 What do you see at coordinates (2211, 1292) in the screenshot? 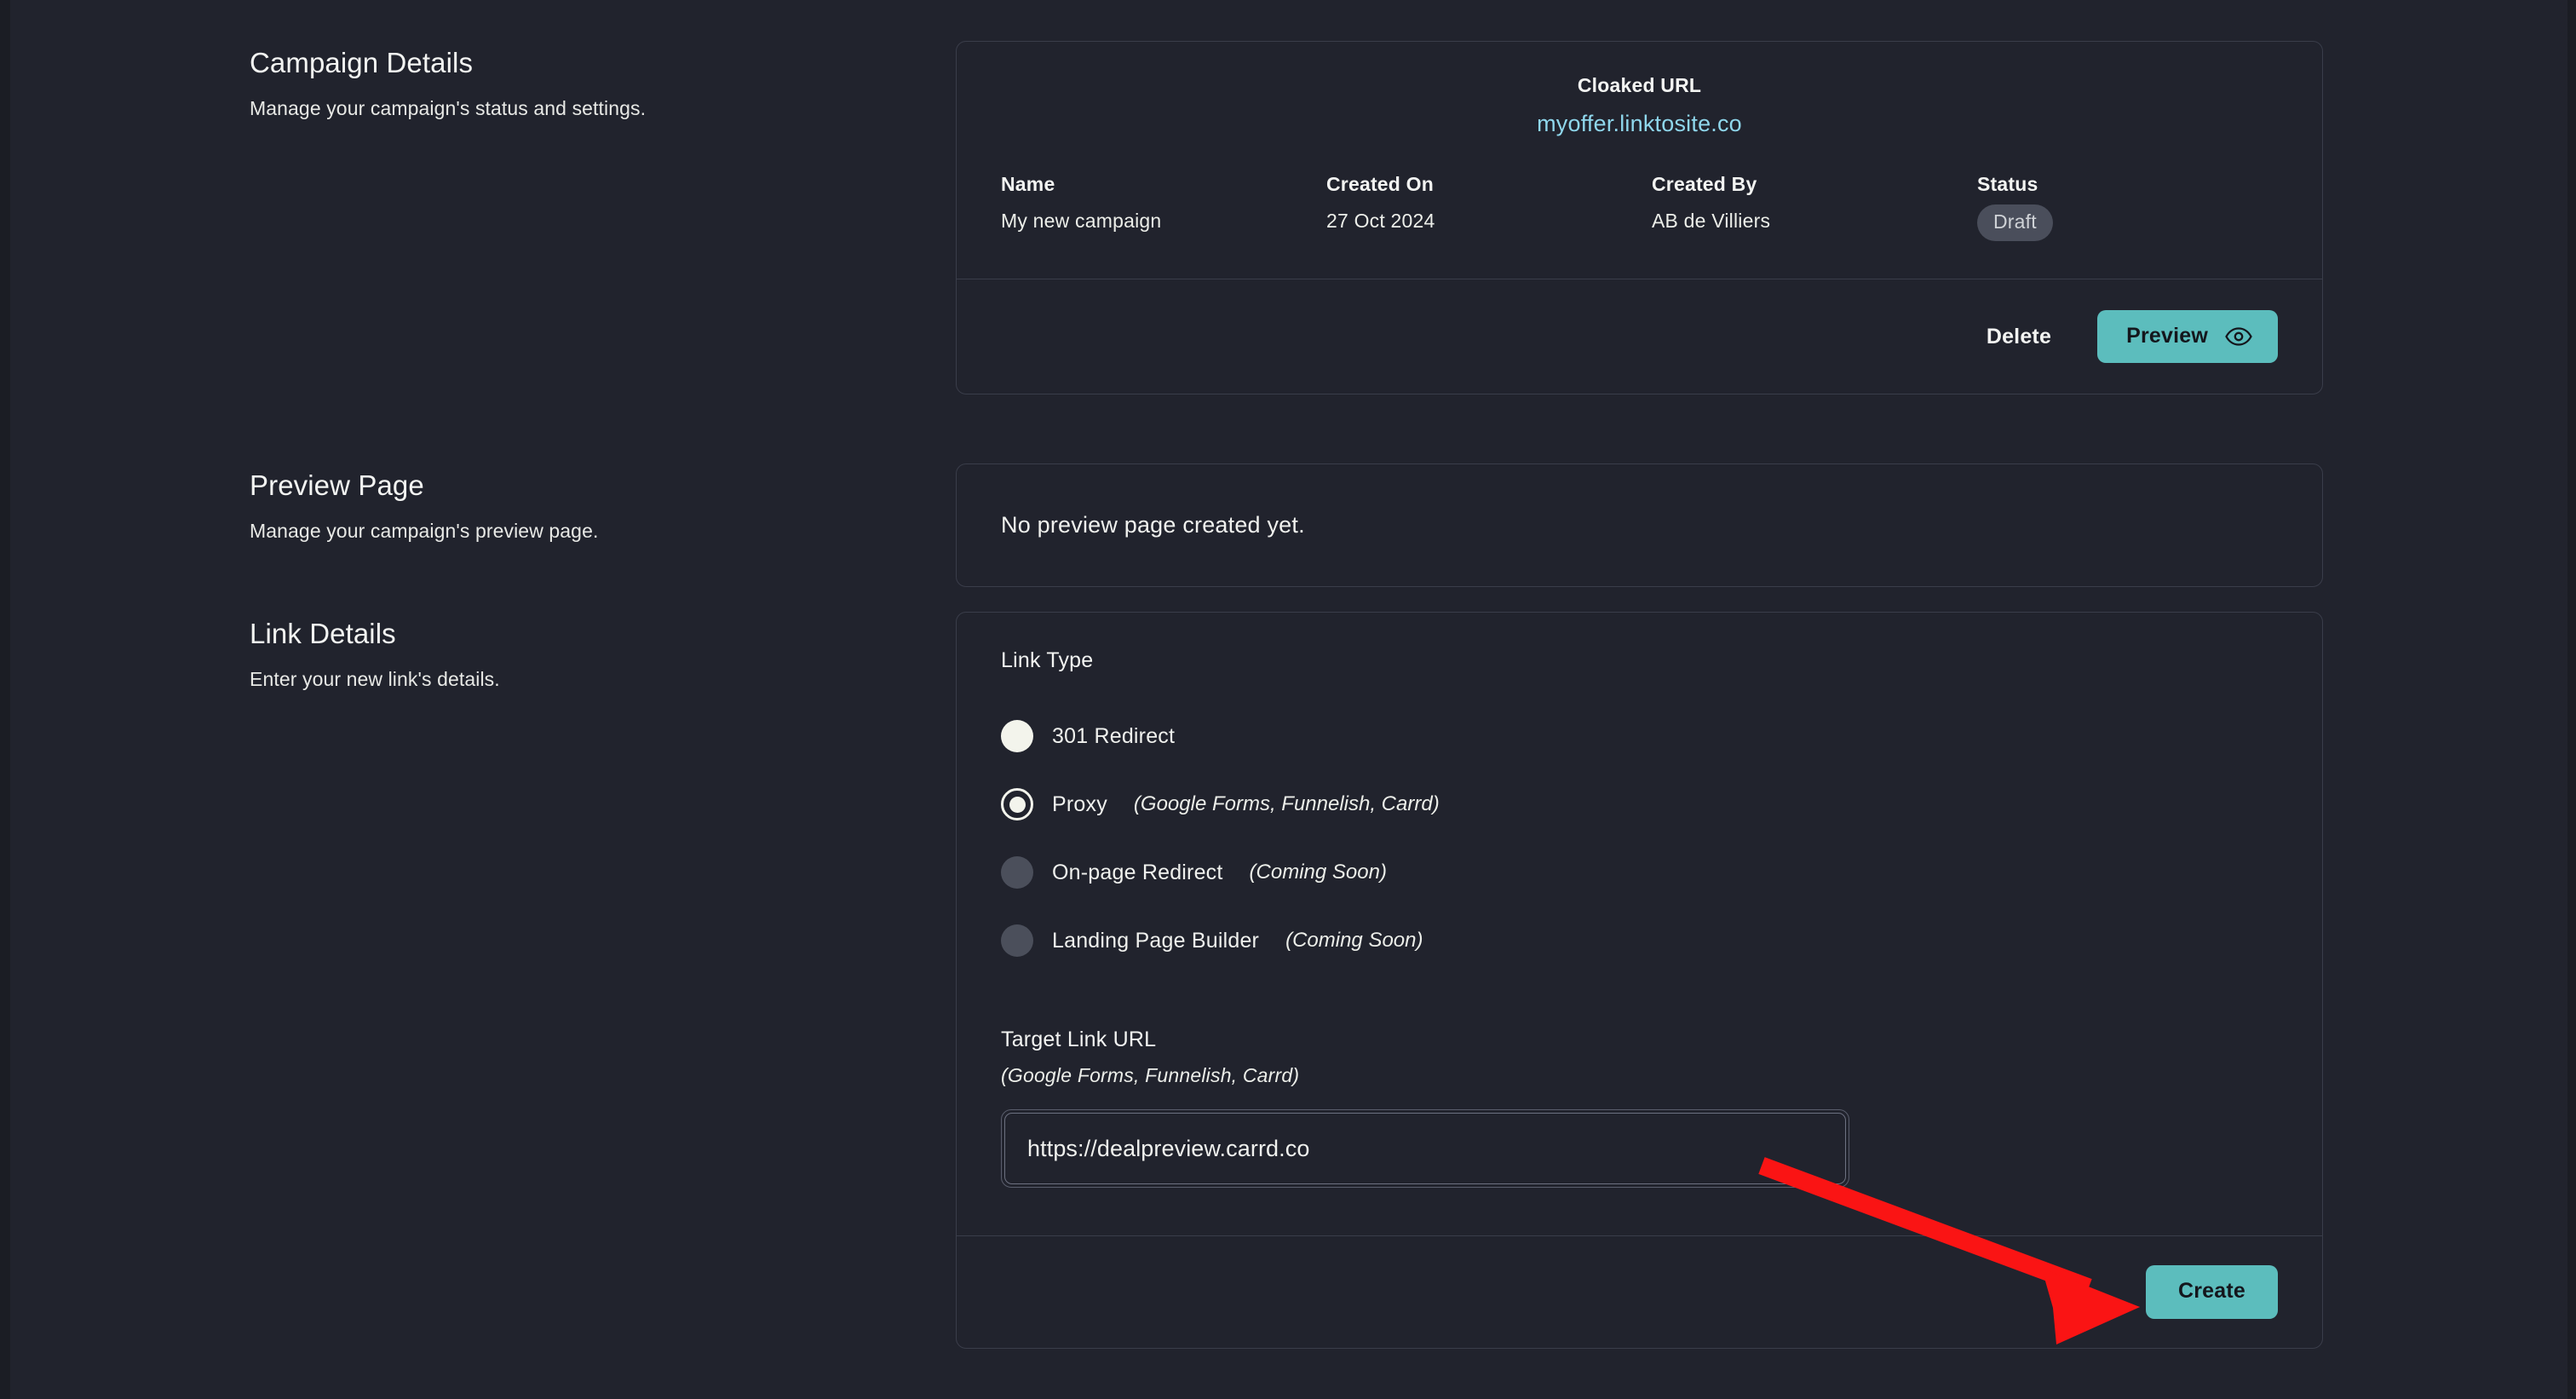
I see `create-button: Create` at bounding box center [2211, 1292].